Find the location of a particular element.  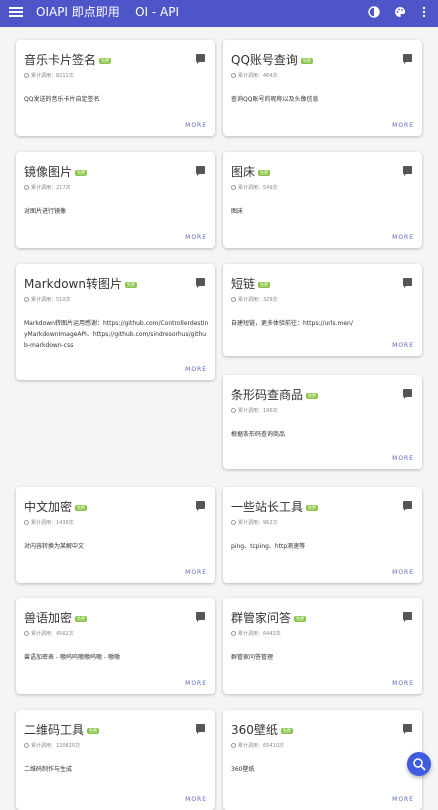

card-description: QQ发送的音乐卡片自定签名 is located at coordinates (62, 99).